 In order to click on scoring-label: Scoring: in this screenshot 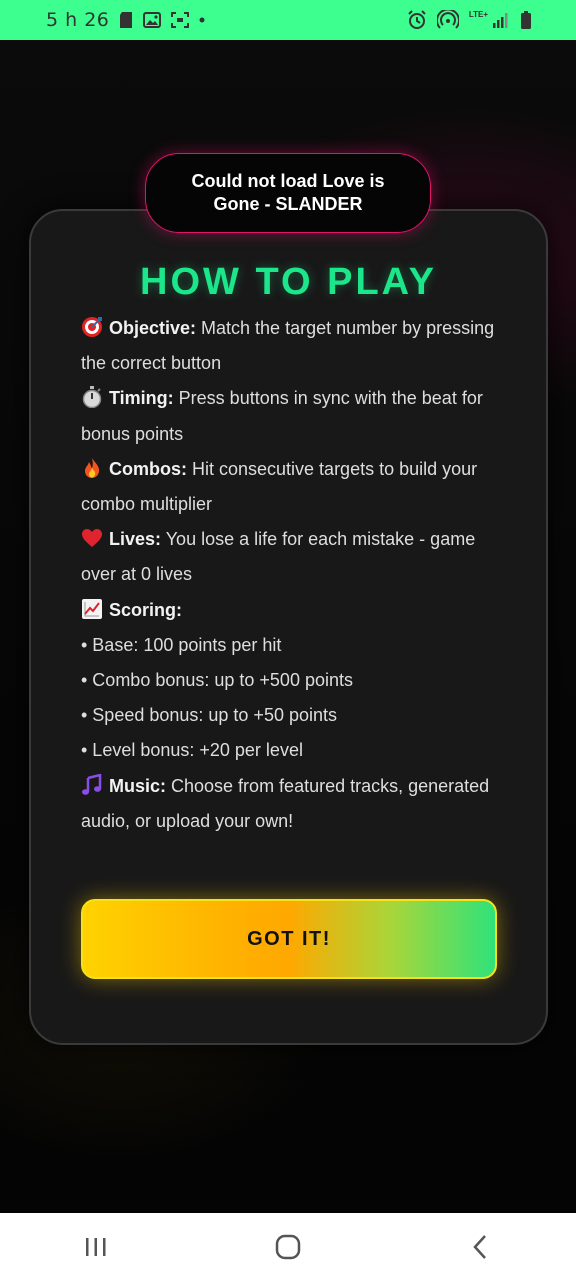, I will do `click(146, 609)`.